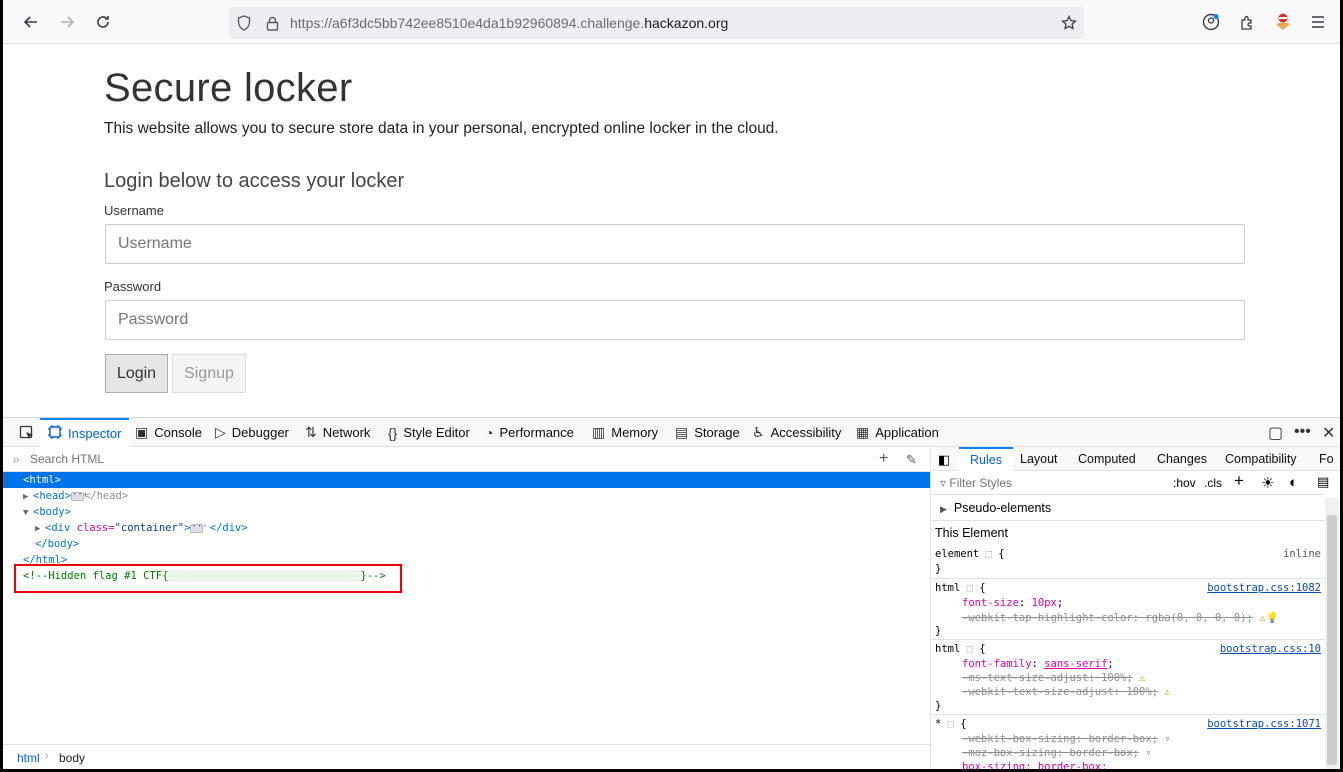 Image resolution: width=1343 pixels, height=772 pixels. Describe the element at coordinates (960, 649) in the screenshot. I see `rule-html-2: html ⬚ {` at that location.